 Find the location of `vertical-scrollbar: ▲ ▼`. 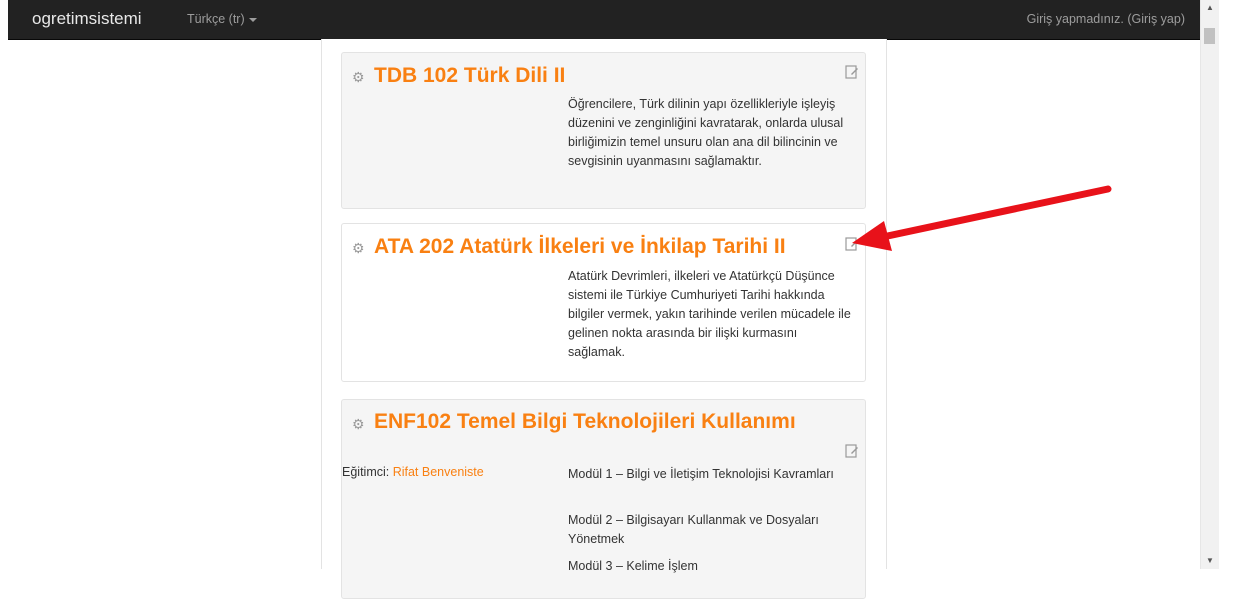

vertical-scrollbar: ▲ ▼ is located at coordinates (1209, 284).